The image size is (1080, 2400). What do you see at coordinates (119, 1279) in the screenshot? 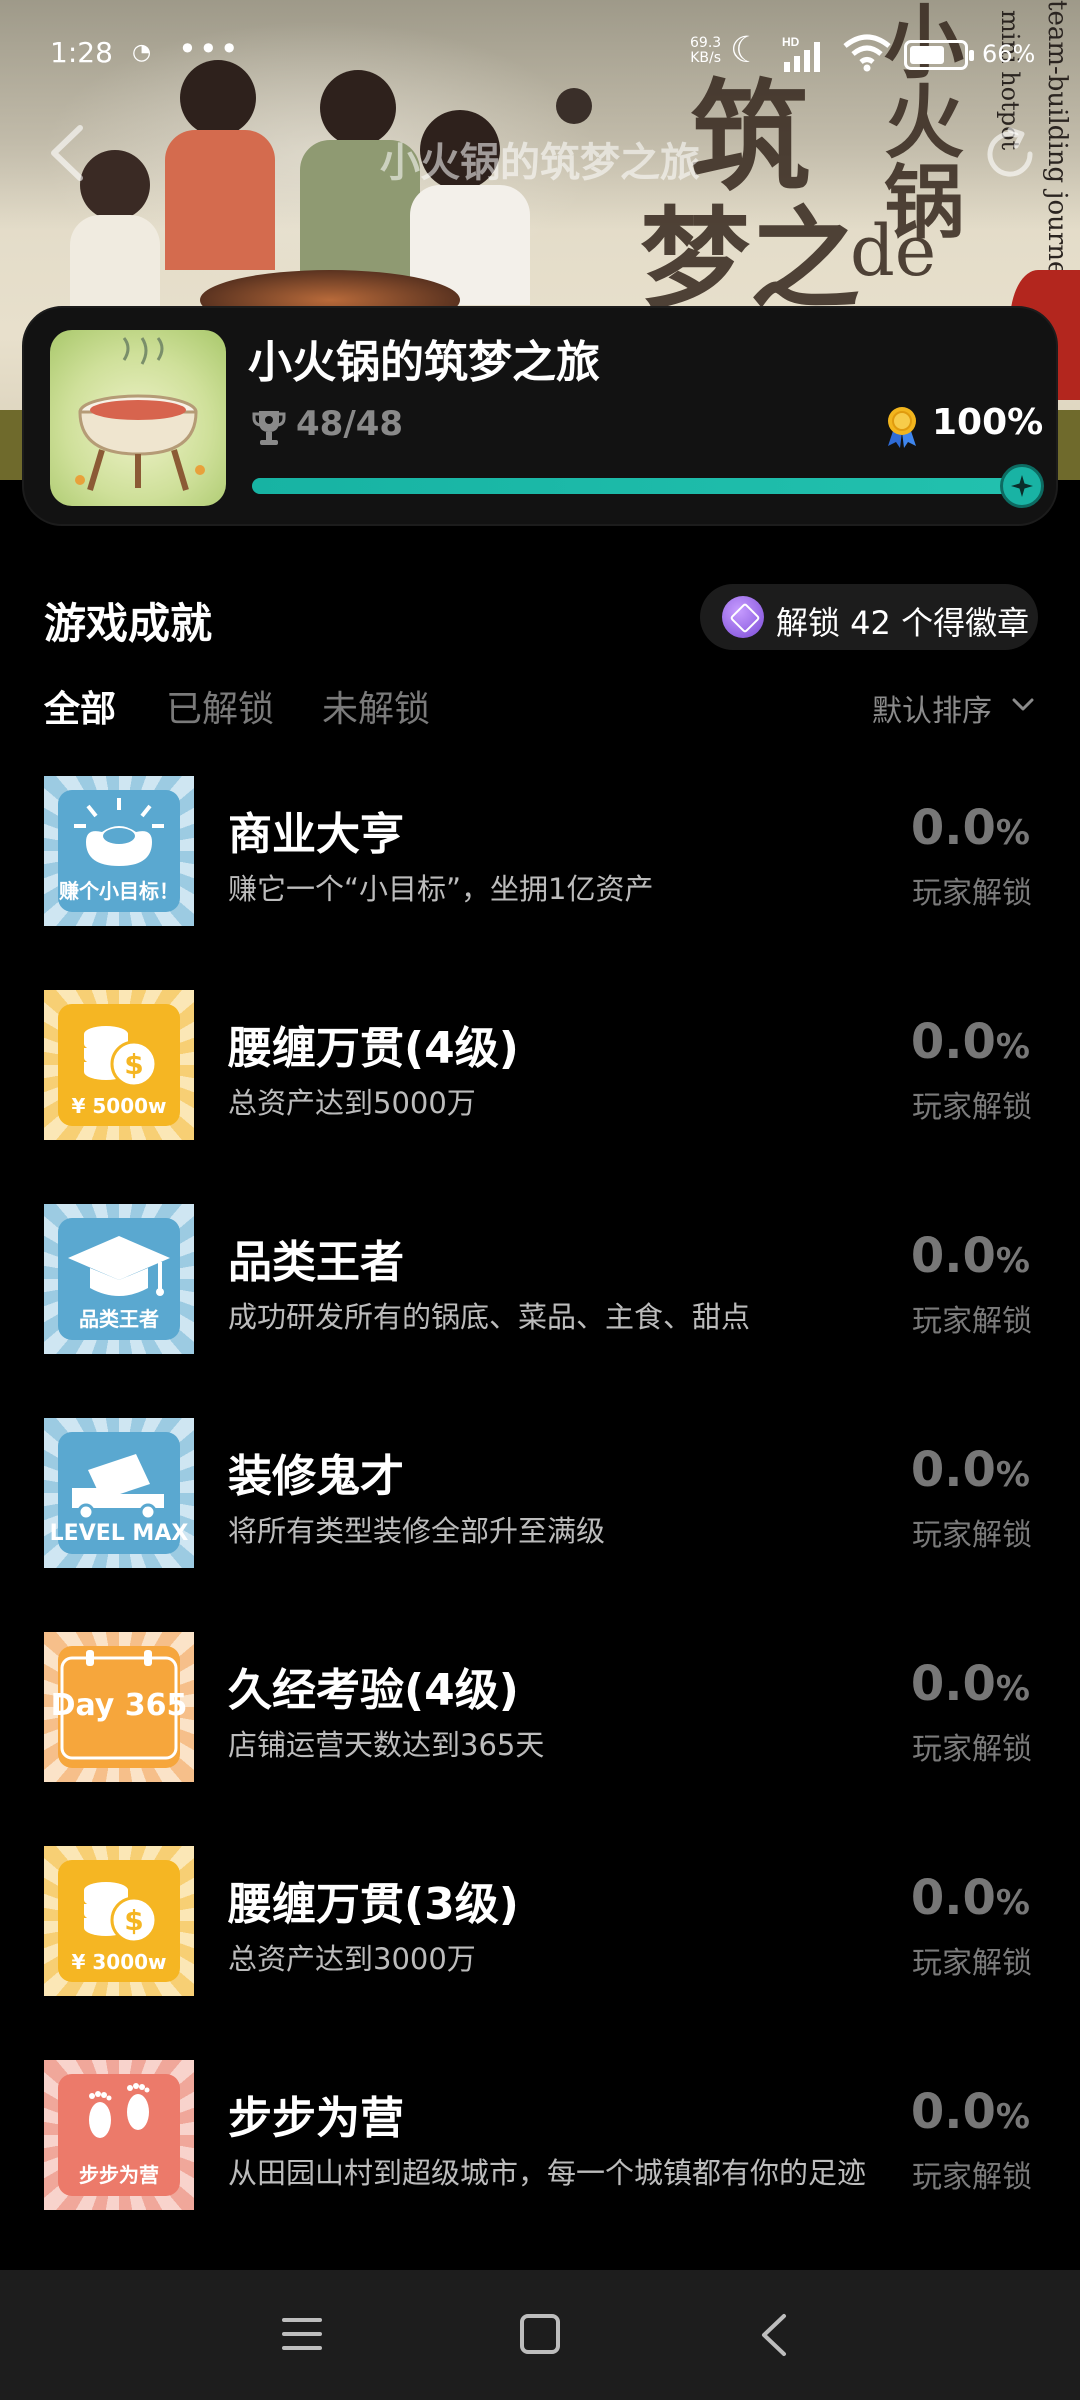
I see `achievement-icon: 品类王者` at bounding box center [119, 1279].